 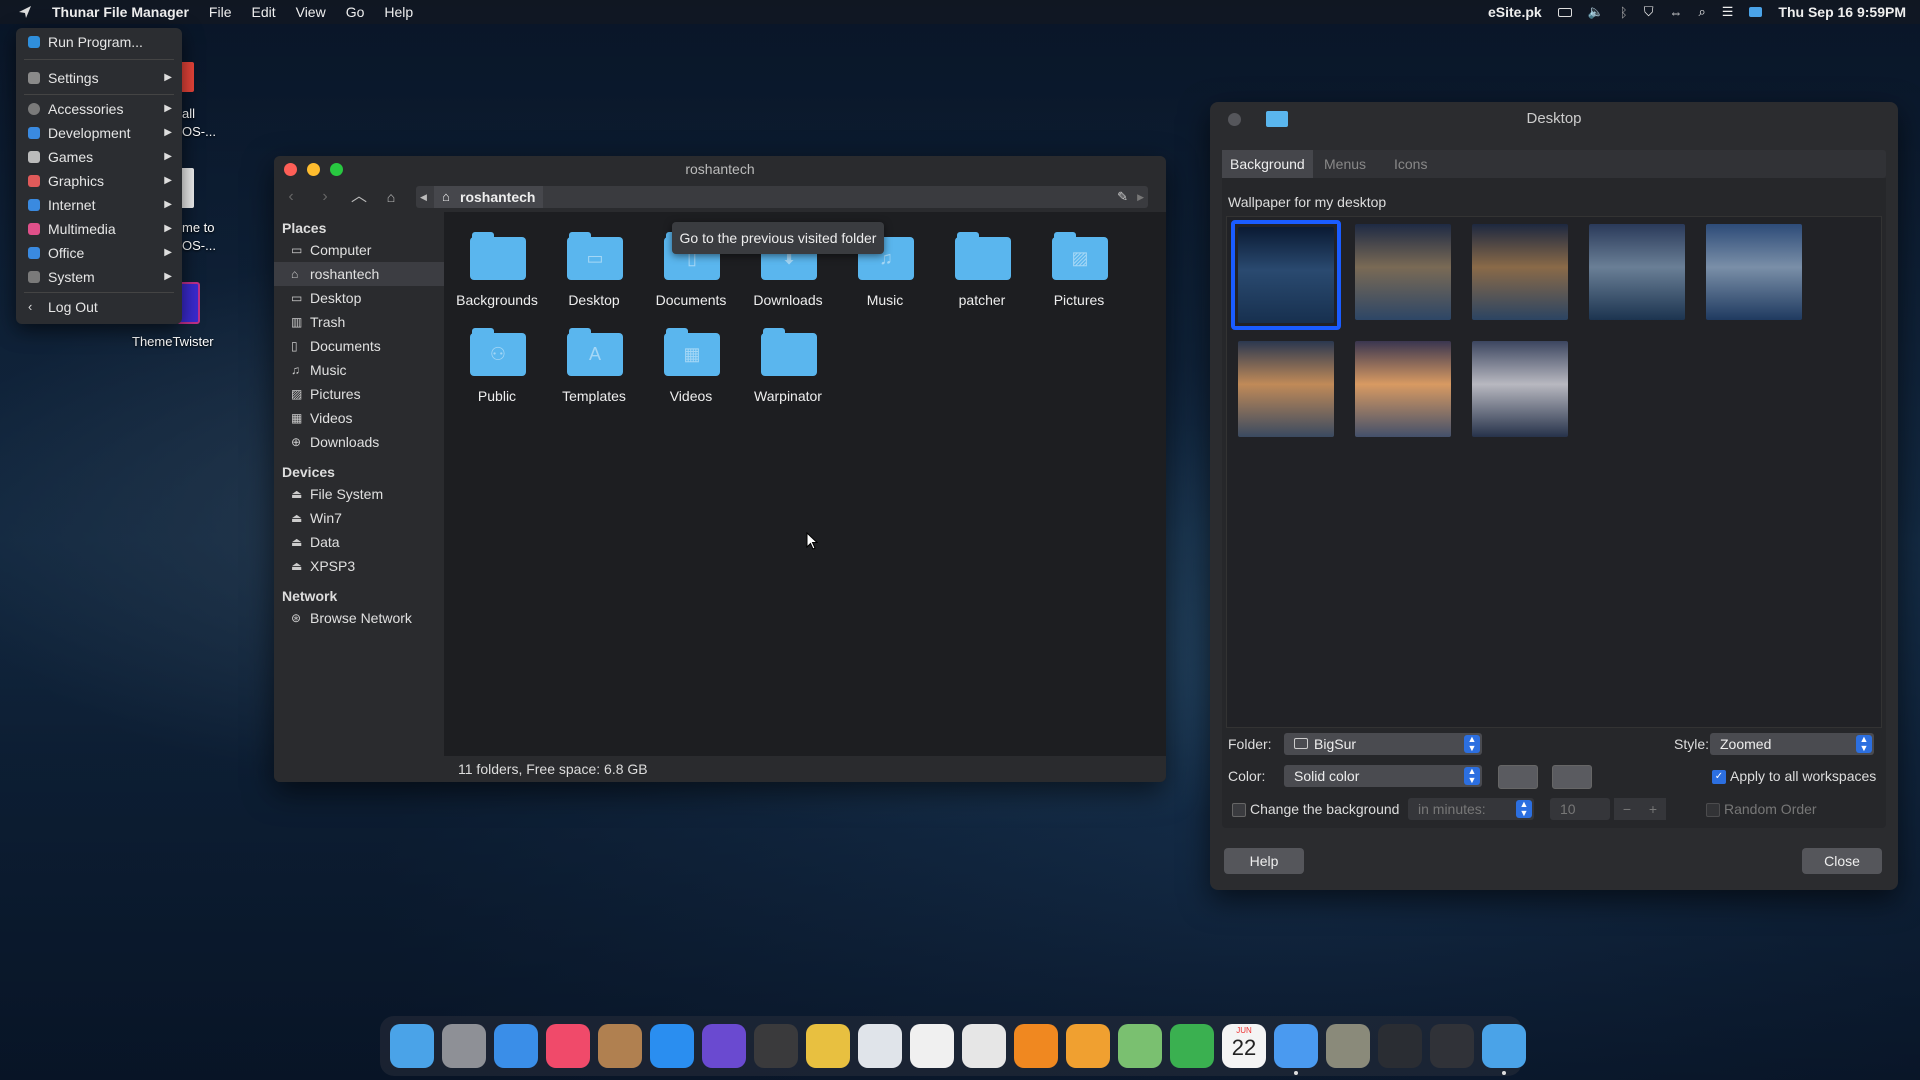 I want to click on menu-go: Go, so click(x=355, y=12).